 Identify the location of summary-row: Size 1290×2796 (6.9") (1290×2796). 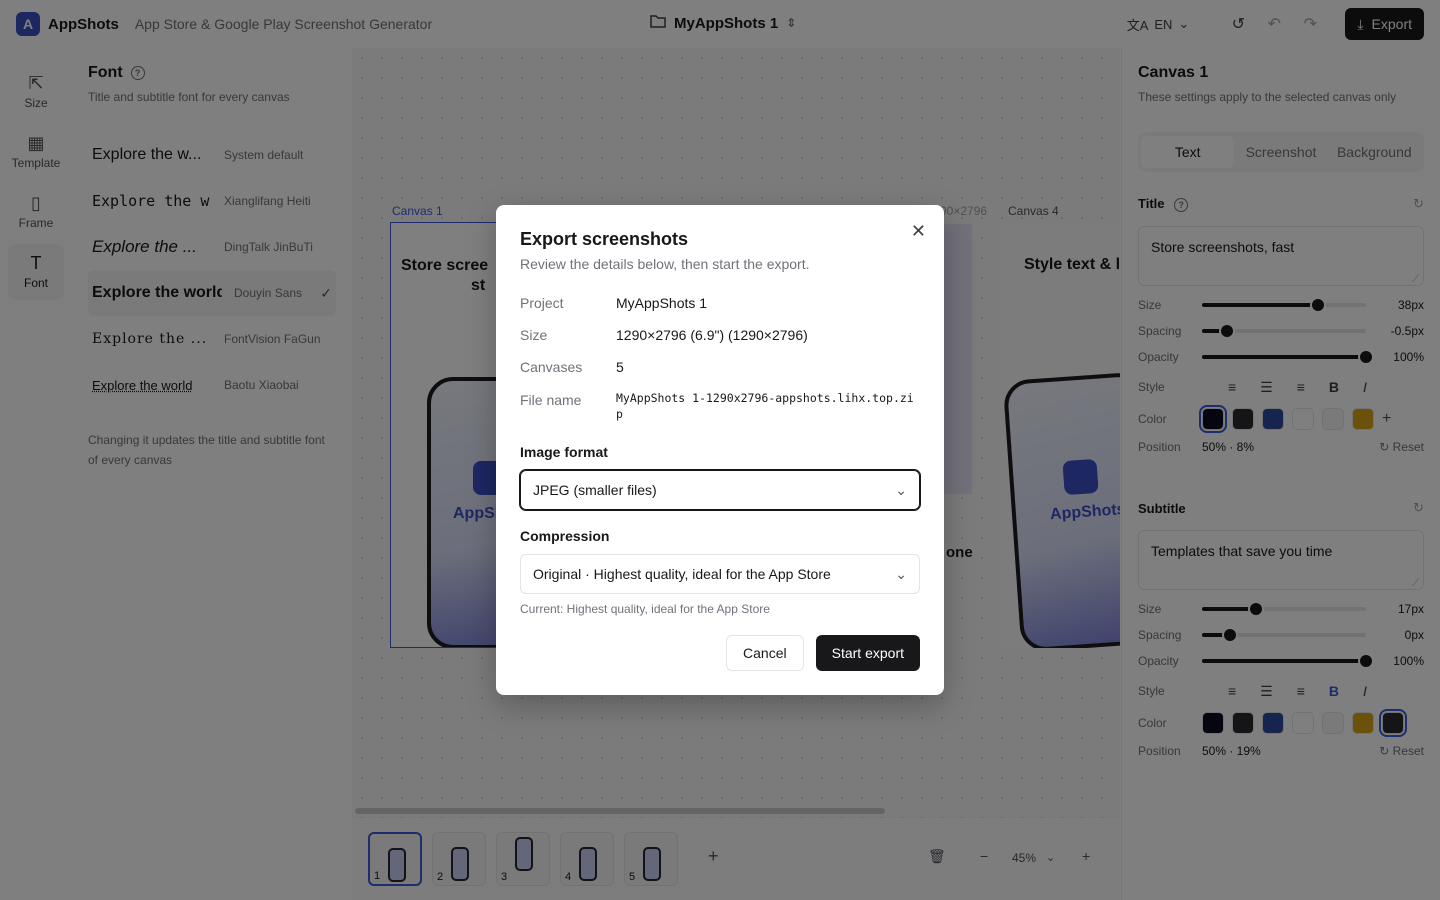
(720, 342).